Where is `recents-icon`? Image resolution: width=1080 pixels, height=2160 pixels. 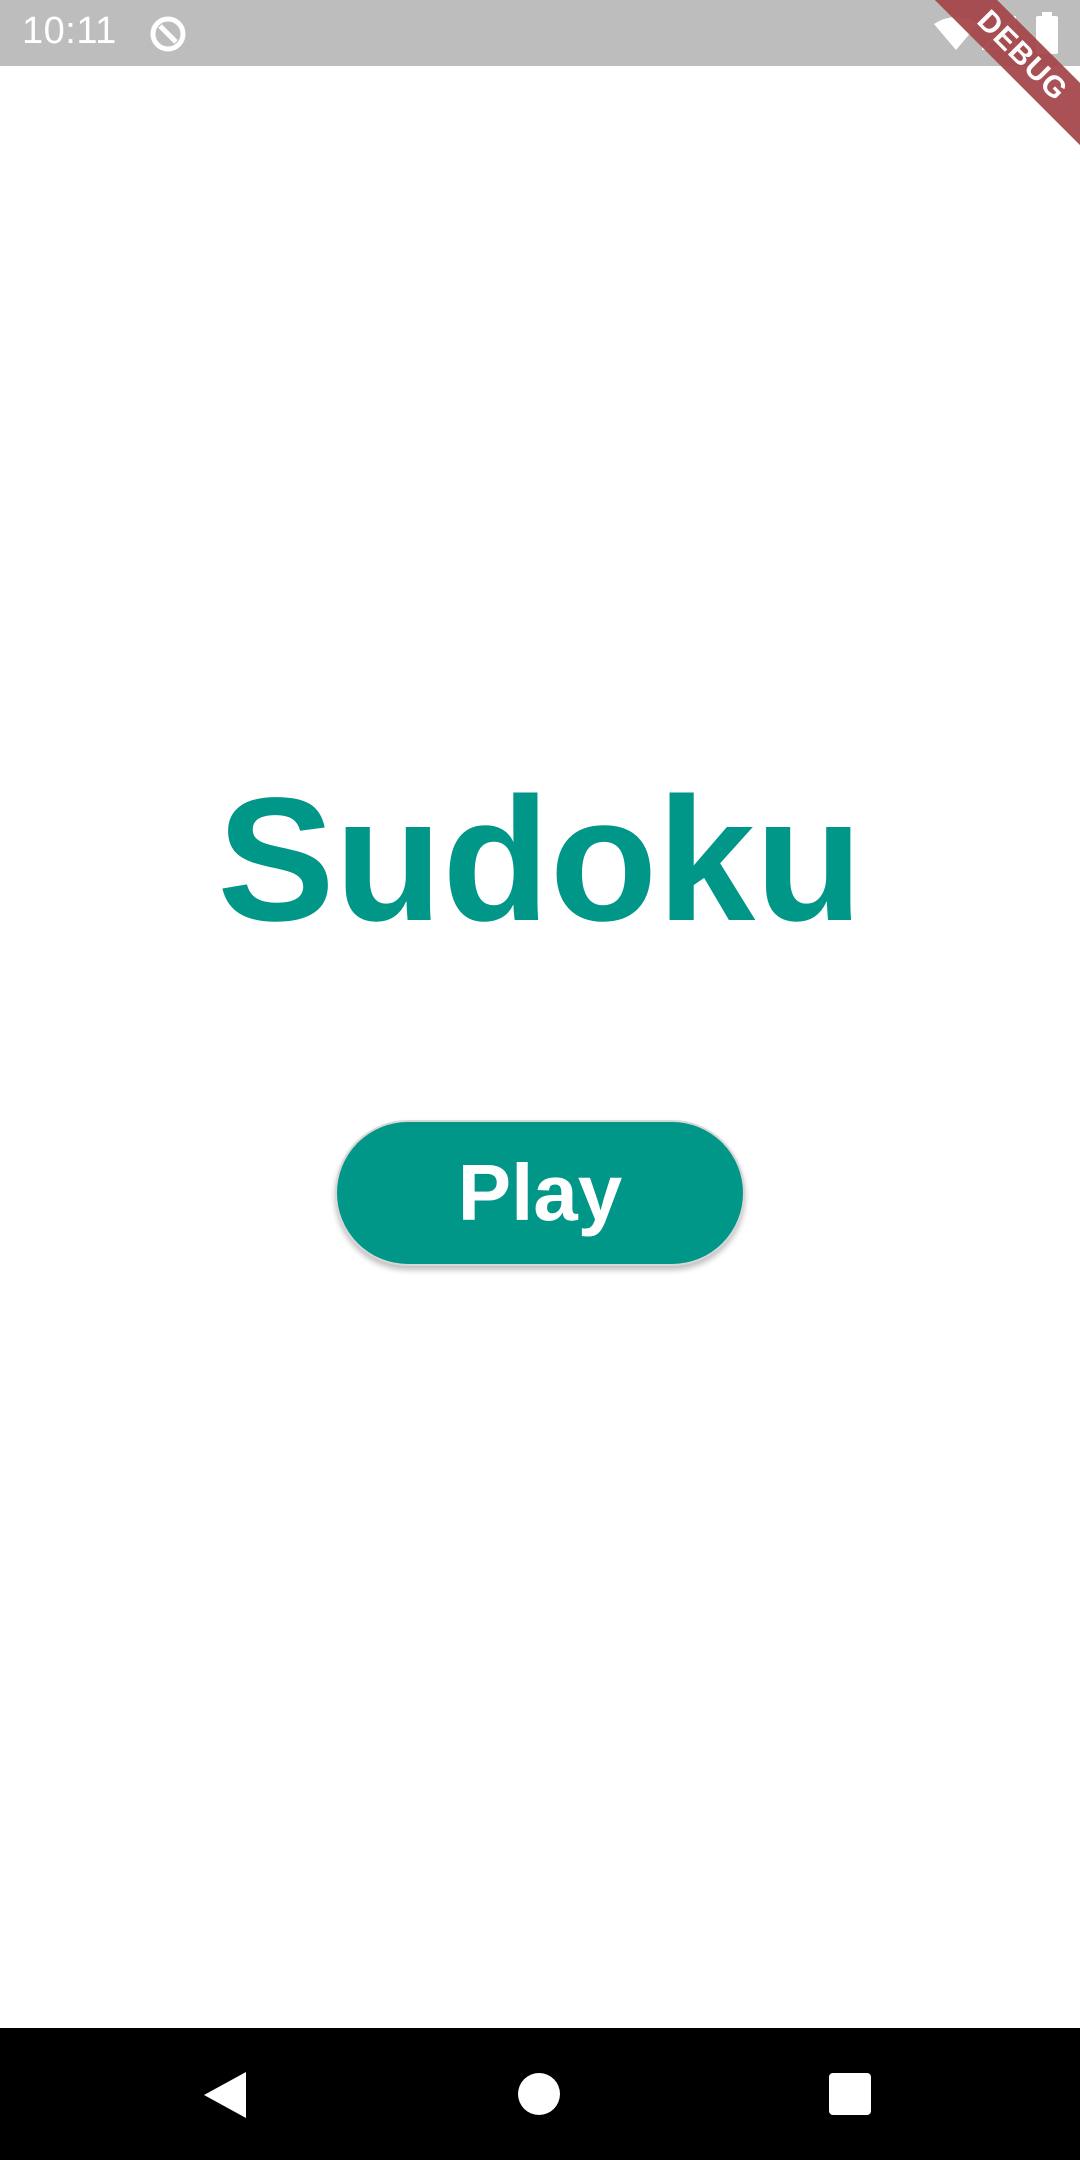 recents-icon is located at coordinates (850, 2094).